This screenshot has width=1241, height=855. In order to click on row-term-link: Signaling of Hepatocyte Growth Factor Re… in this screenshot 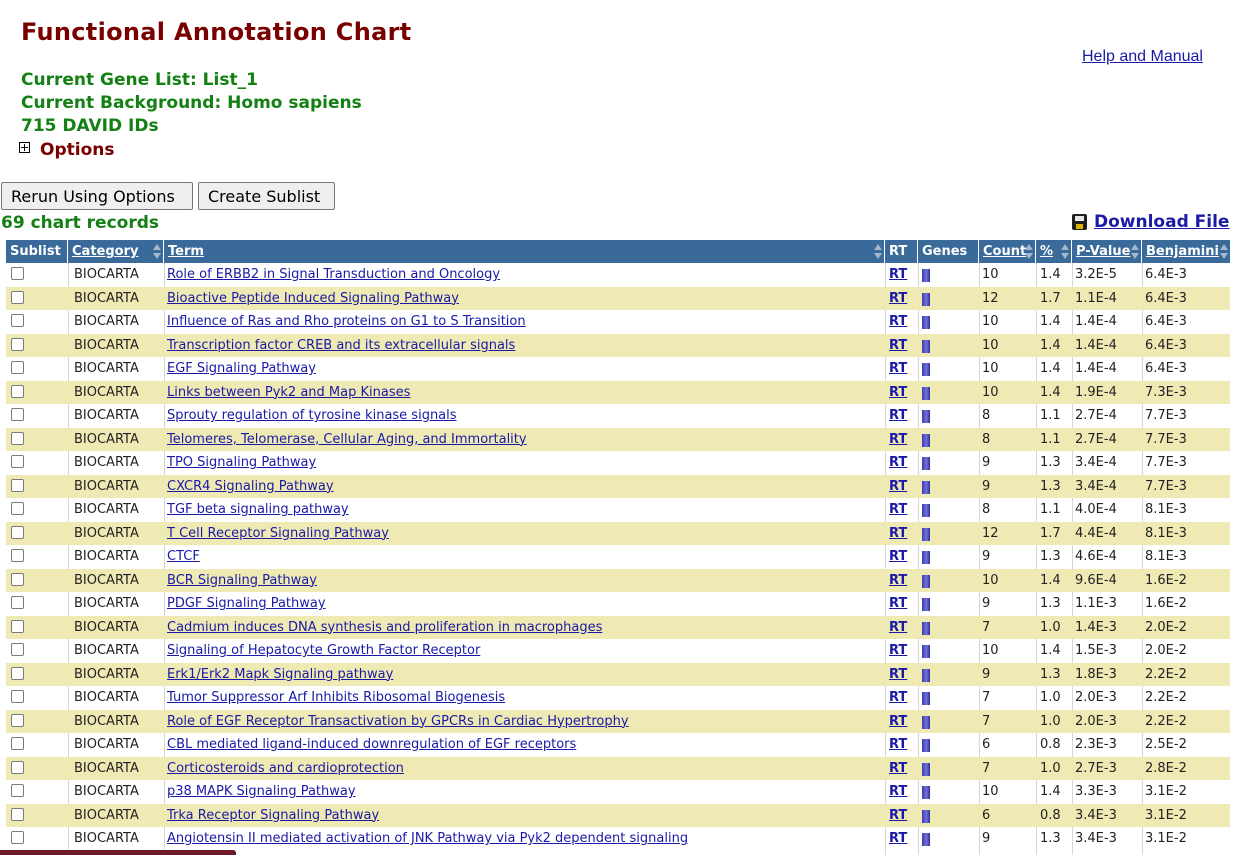, I will do `click(323, 651)`.